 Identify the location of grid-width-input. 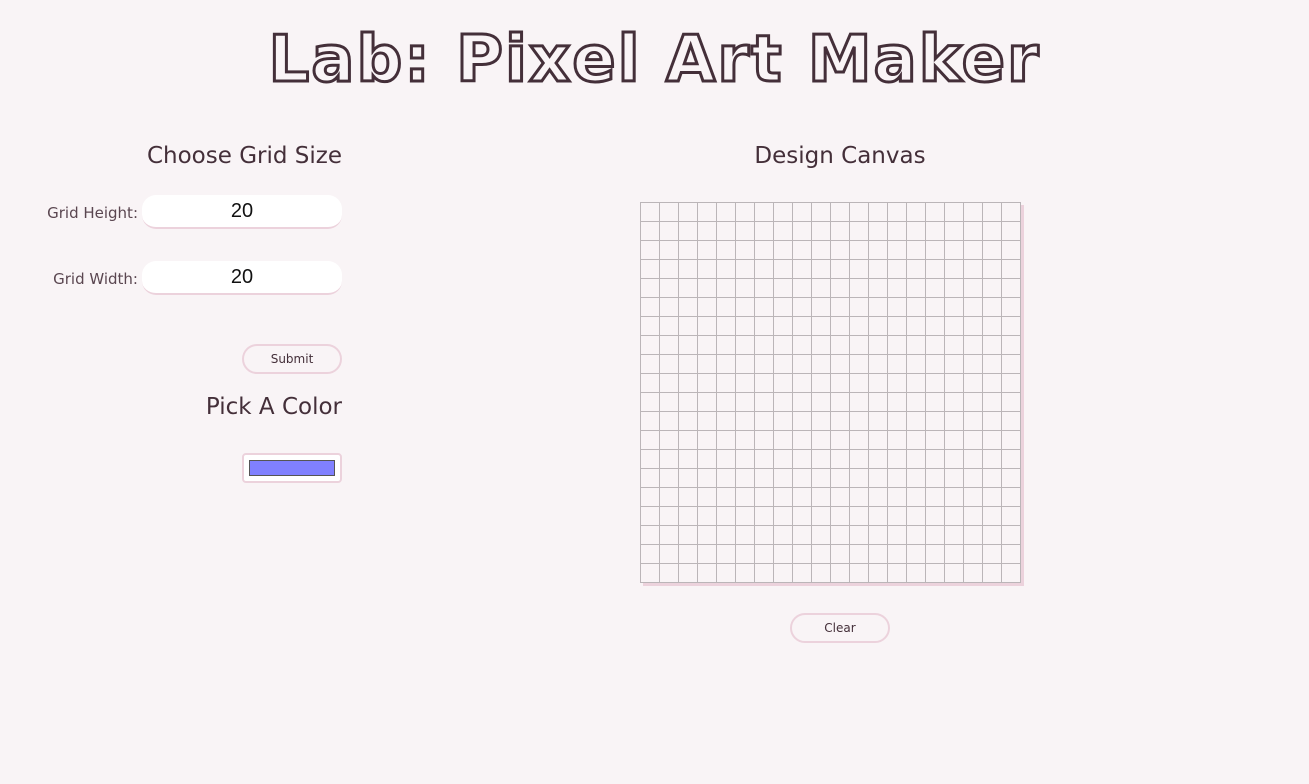
(242, 278).